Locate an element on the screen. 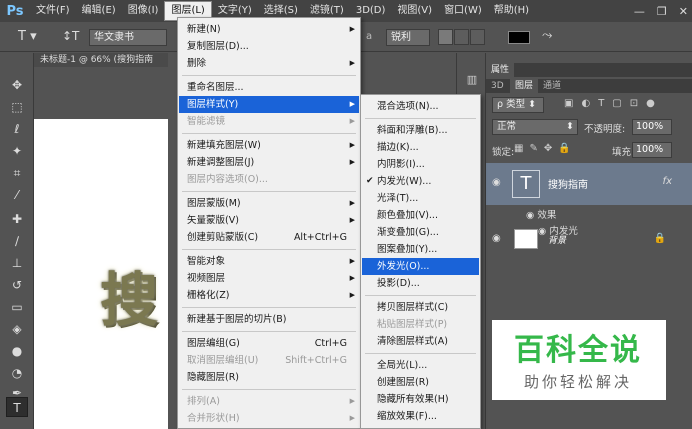 Image resolution: width=692 pixels, height=429 pixels. menu-image: 图像(I) is located at coordinates (143, 11).